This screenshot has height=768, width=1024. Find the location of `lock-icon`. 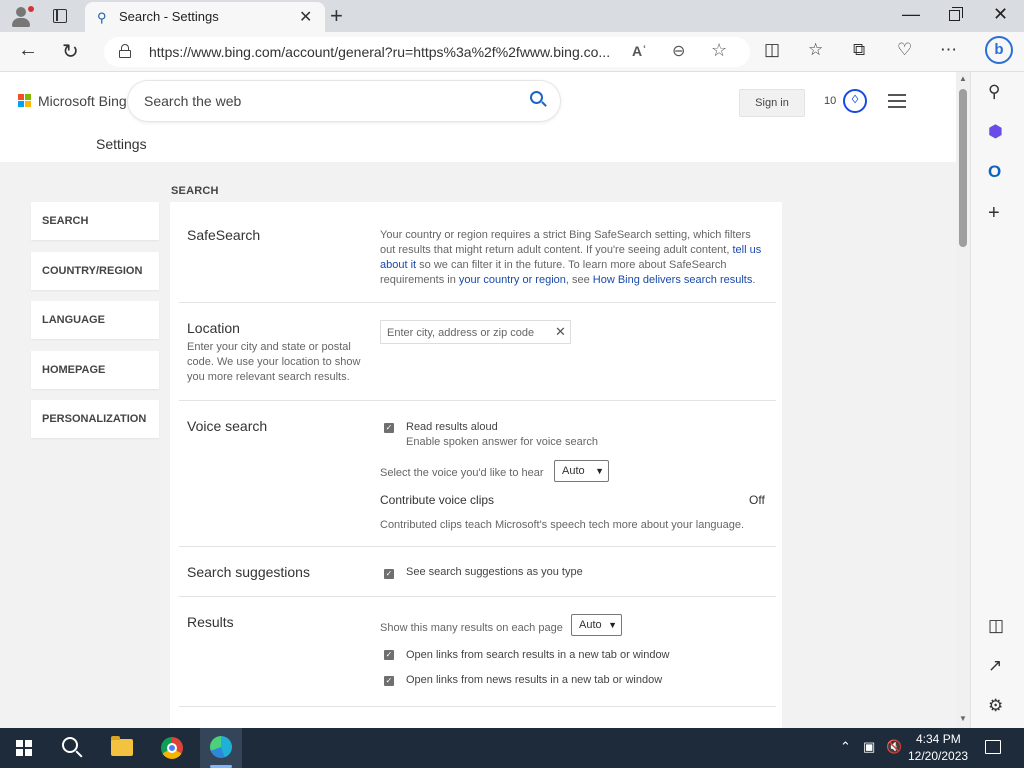

lock-icon is located at coordinates (125, 51).